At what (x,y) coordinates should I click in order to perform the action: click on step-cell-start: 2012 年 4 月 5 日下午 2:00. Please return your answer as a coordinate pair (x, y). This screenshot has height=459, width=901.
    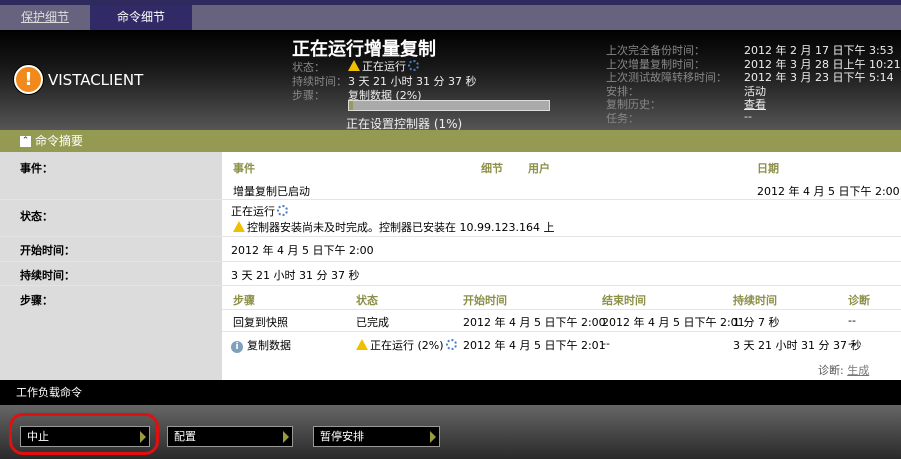
    Looking at the image, I should click on (534, 322).